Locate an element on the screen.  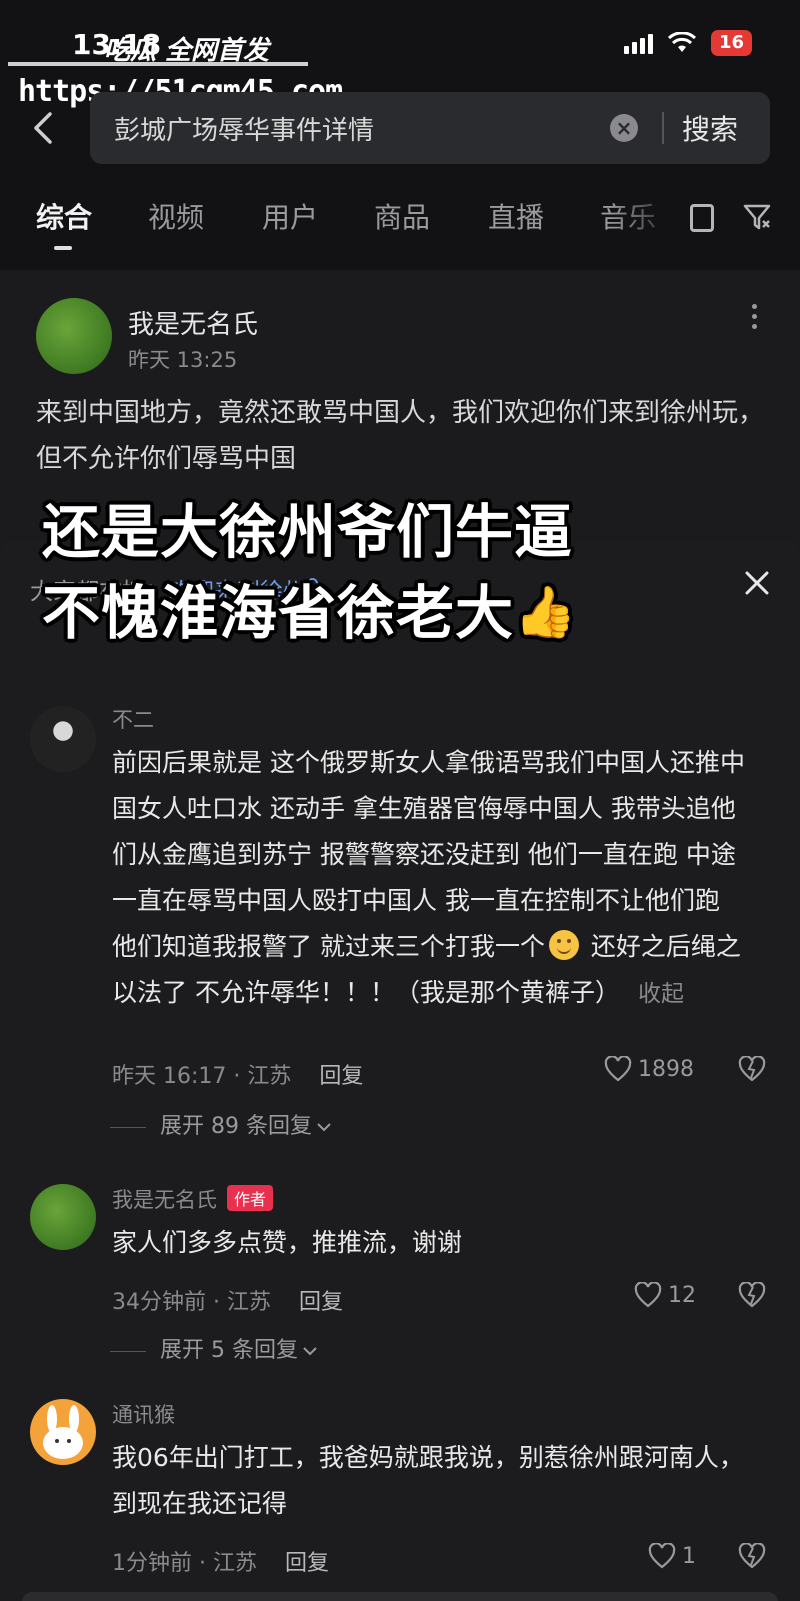
caption-line-2: 不愧淮海省徐老大👍 is located at coordinates (309, 612).